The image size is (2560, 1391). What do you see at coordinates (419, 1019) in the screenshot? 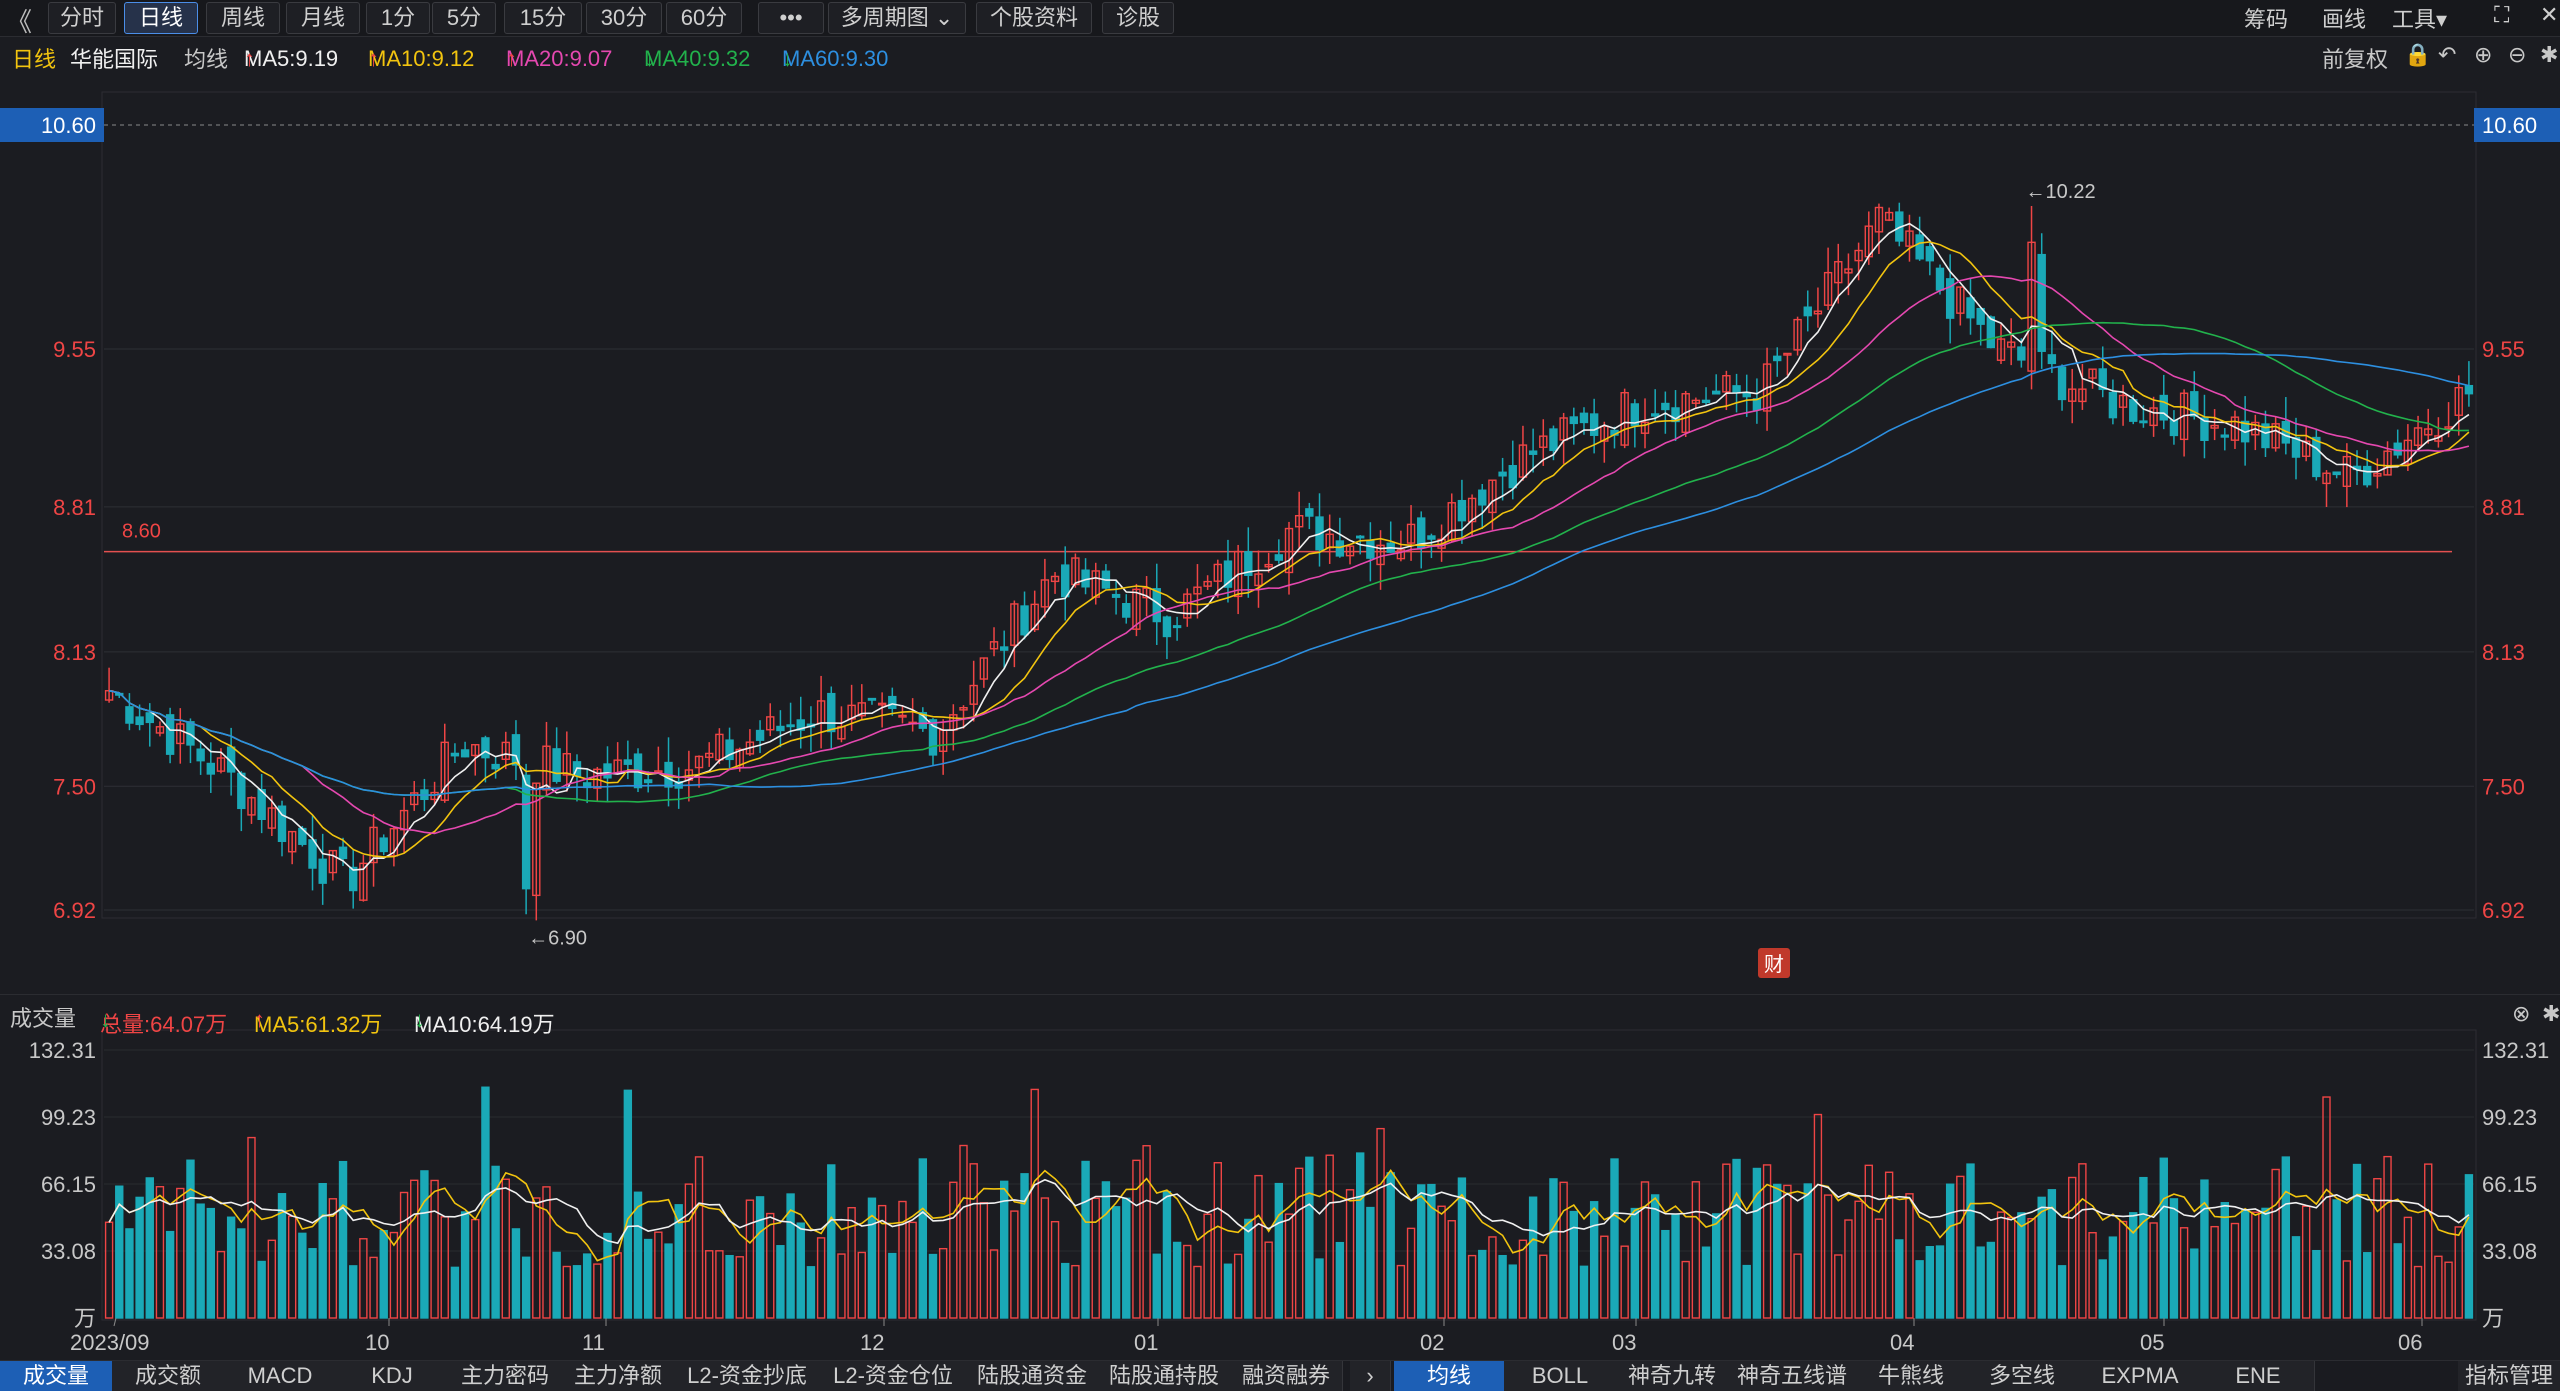
I see `arrow-down-icon: ↓` at bounding box center [419, 1019].